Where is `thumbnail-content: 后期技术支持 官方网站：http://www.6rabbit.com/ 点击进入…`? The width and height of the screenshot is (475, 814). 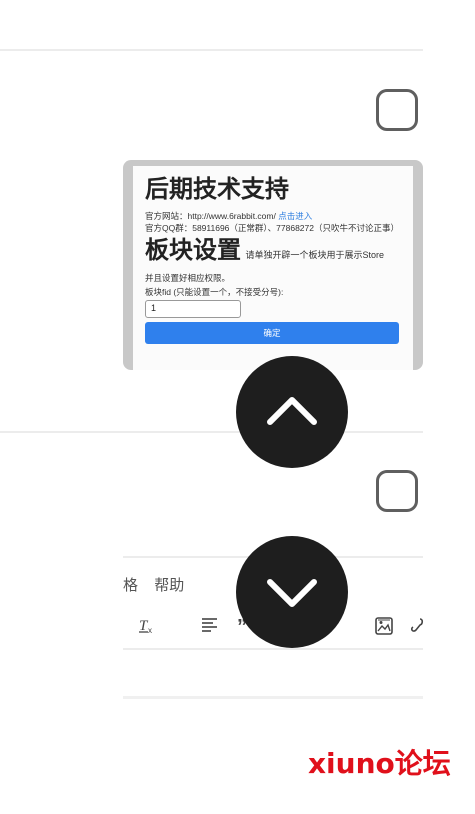 thumbnail-content: 后期技术支持 官方网站：http://www.6rabbit.com/ 点击进入… is located at coordinates (273, 268).